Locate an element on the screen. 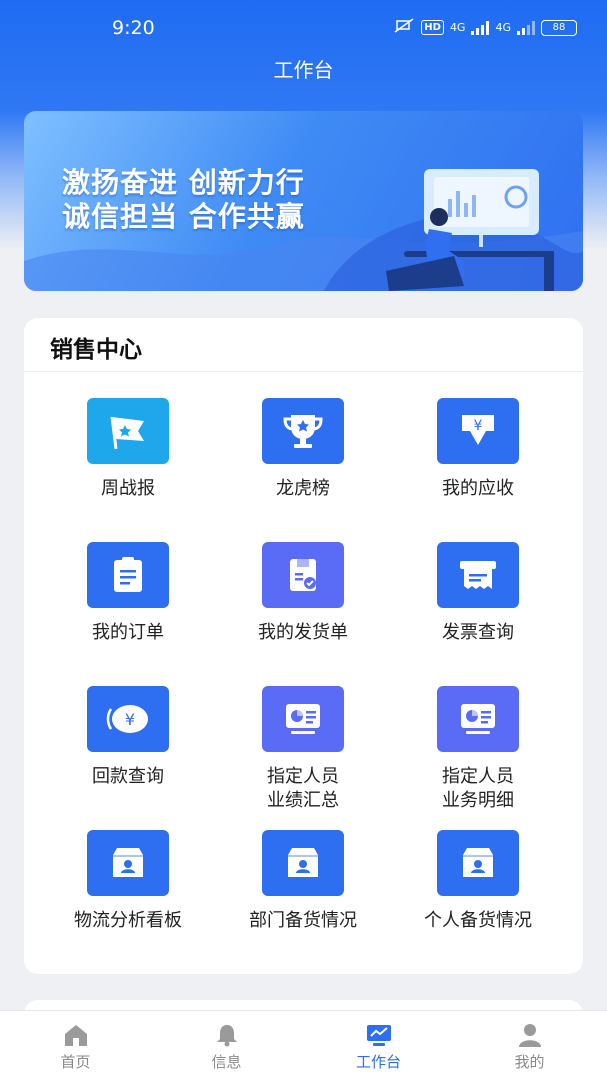  hd-badge: HD is located at coordinates (432, 27).